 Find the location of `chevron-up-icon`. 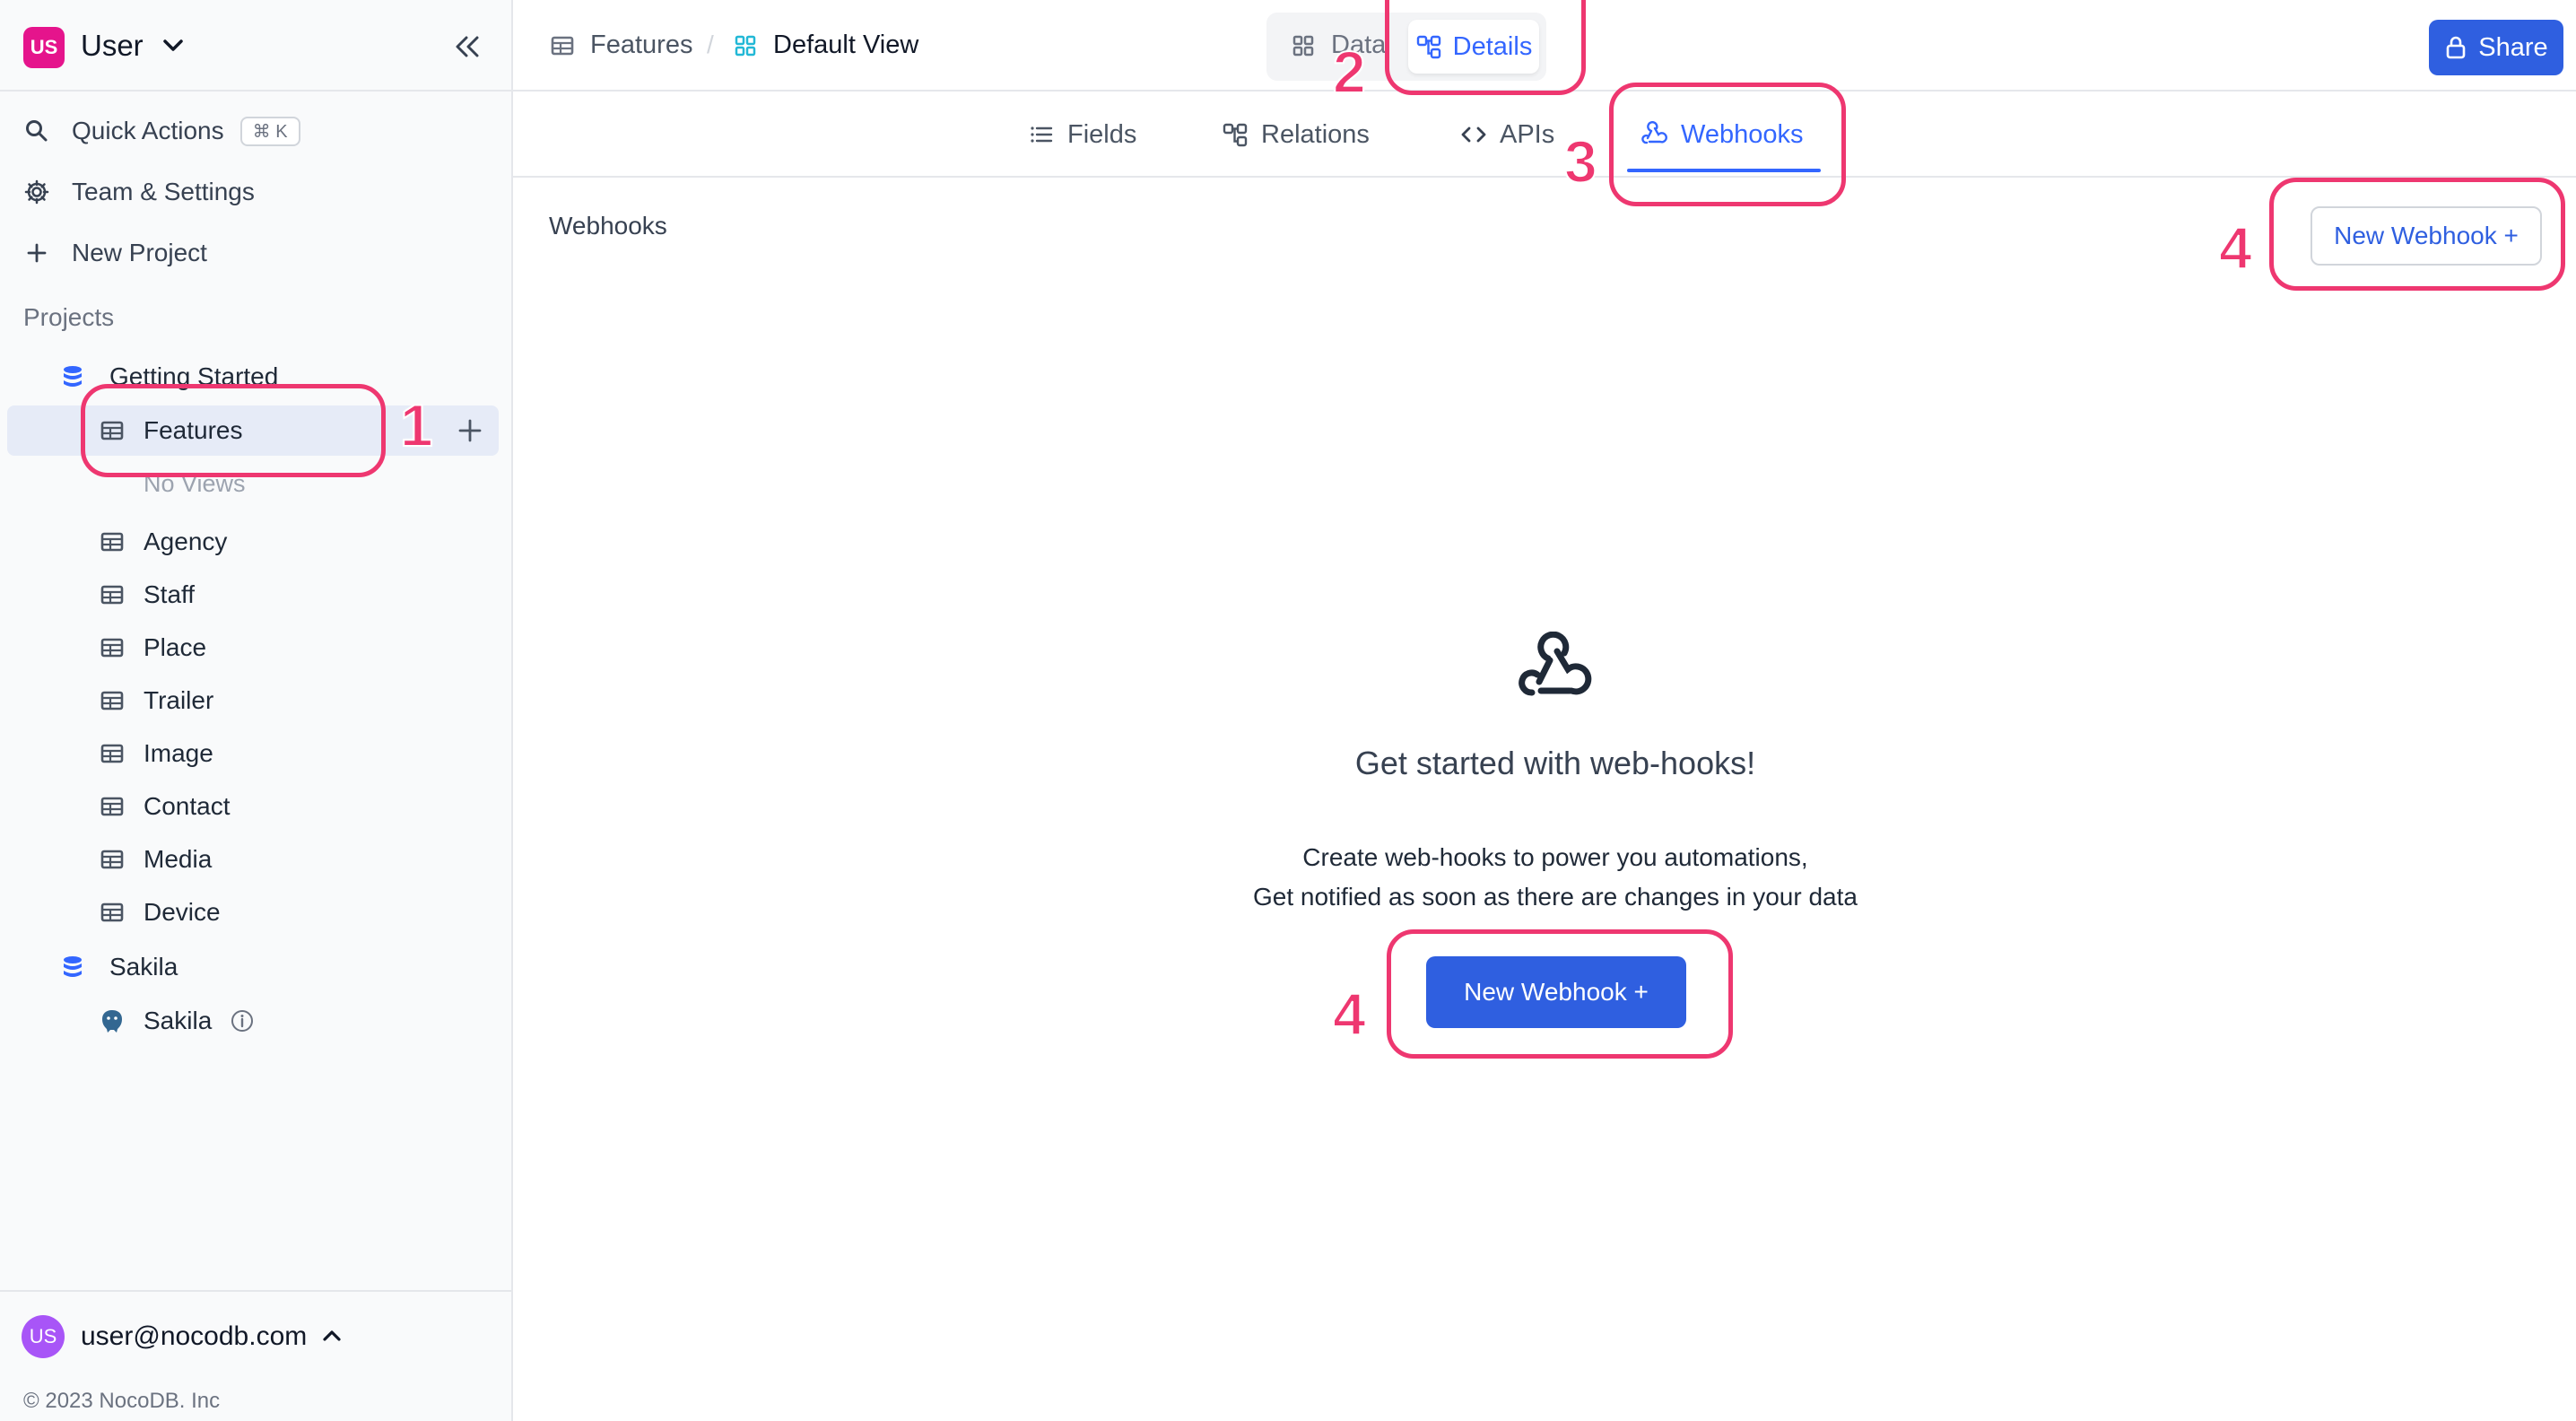

chevron-up-icon is located at coordinates (331, 1335).